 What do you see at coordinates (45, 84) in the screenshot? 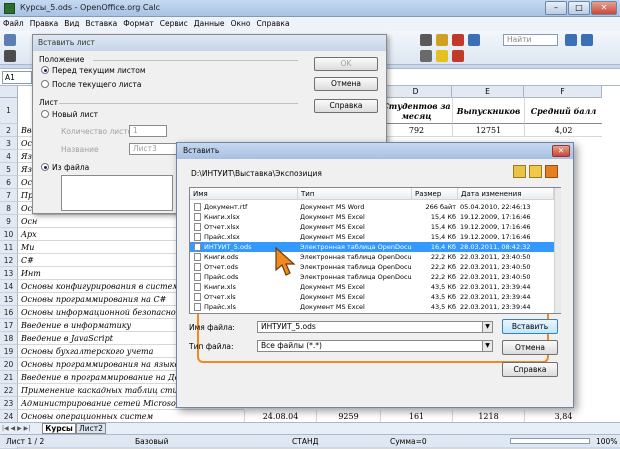
I see `radio-after-icon` at bounding box center [45, 84].